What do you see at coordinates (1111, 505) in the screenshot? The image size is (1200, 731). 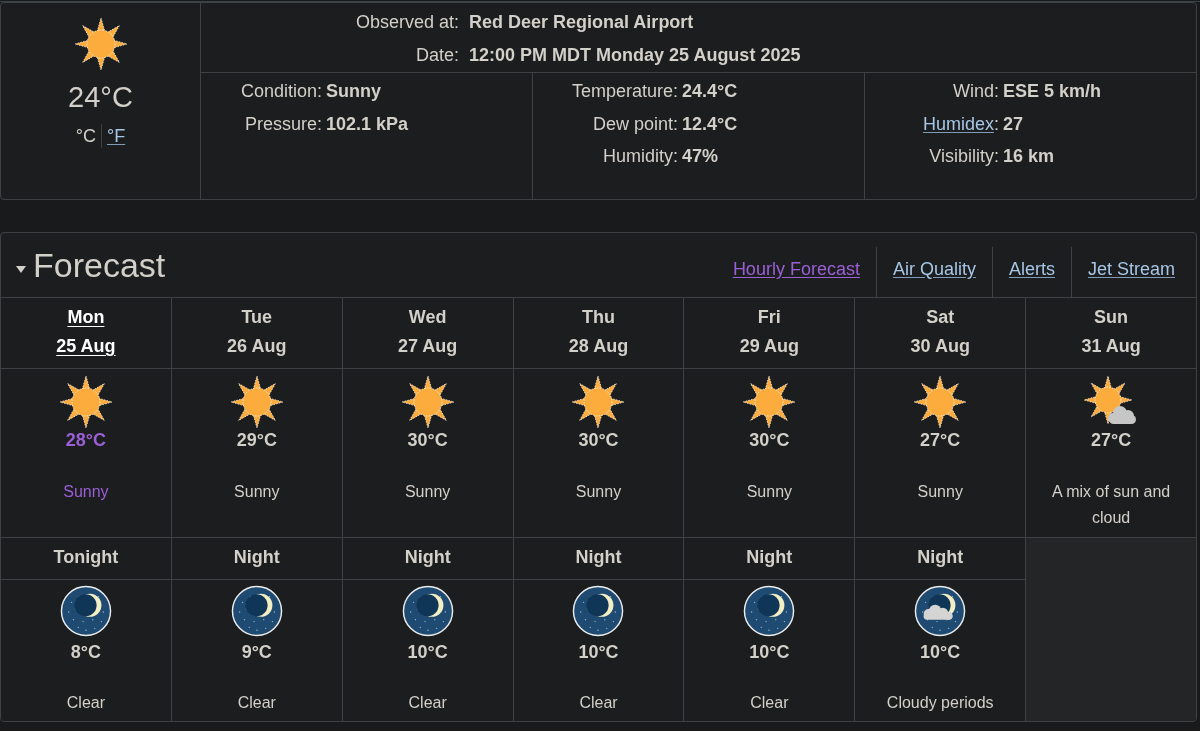 I see `condition-text: A mix of sun and cloud` at bounding box center [1111, 505].